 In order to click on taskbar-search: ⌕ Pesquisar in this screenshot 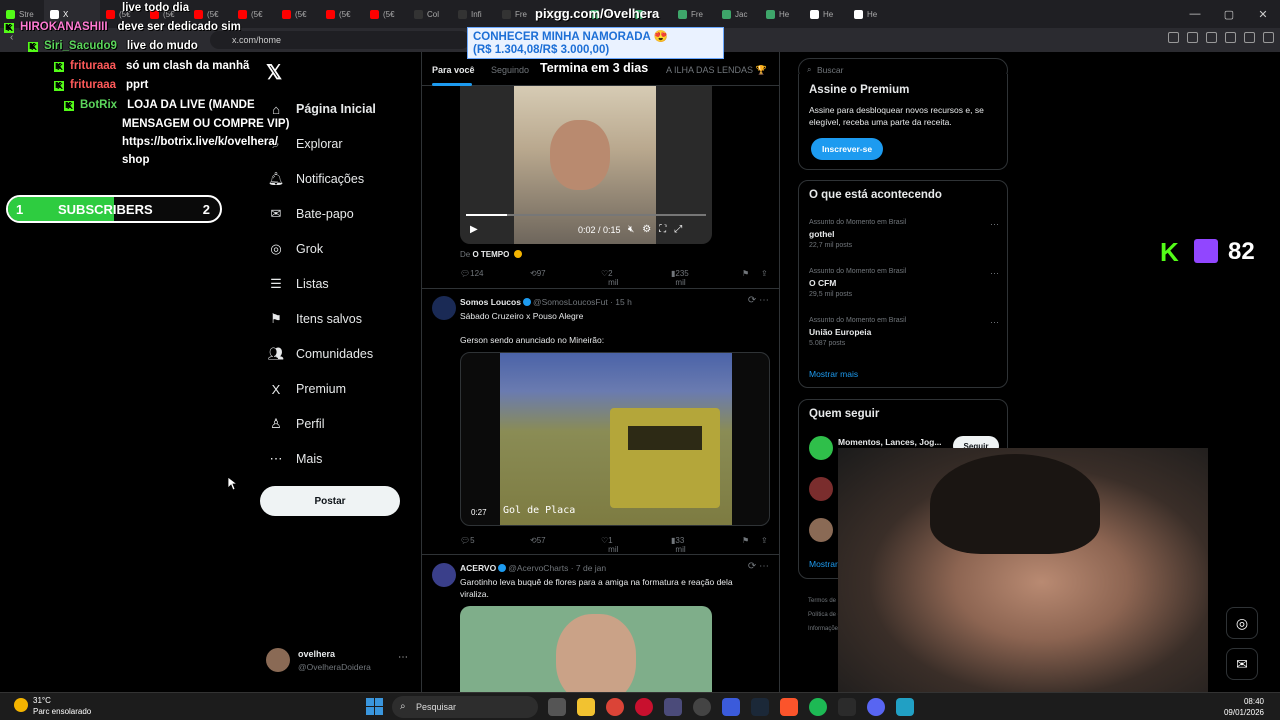, I will do `click(465, 707)`.